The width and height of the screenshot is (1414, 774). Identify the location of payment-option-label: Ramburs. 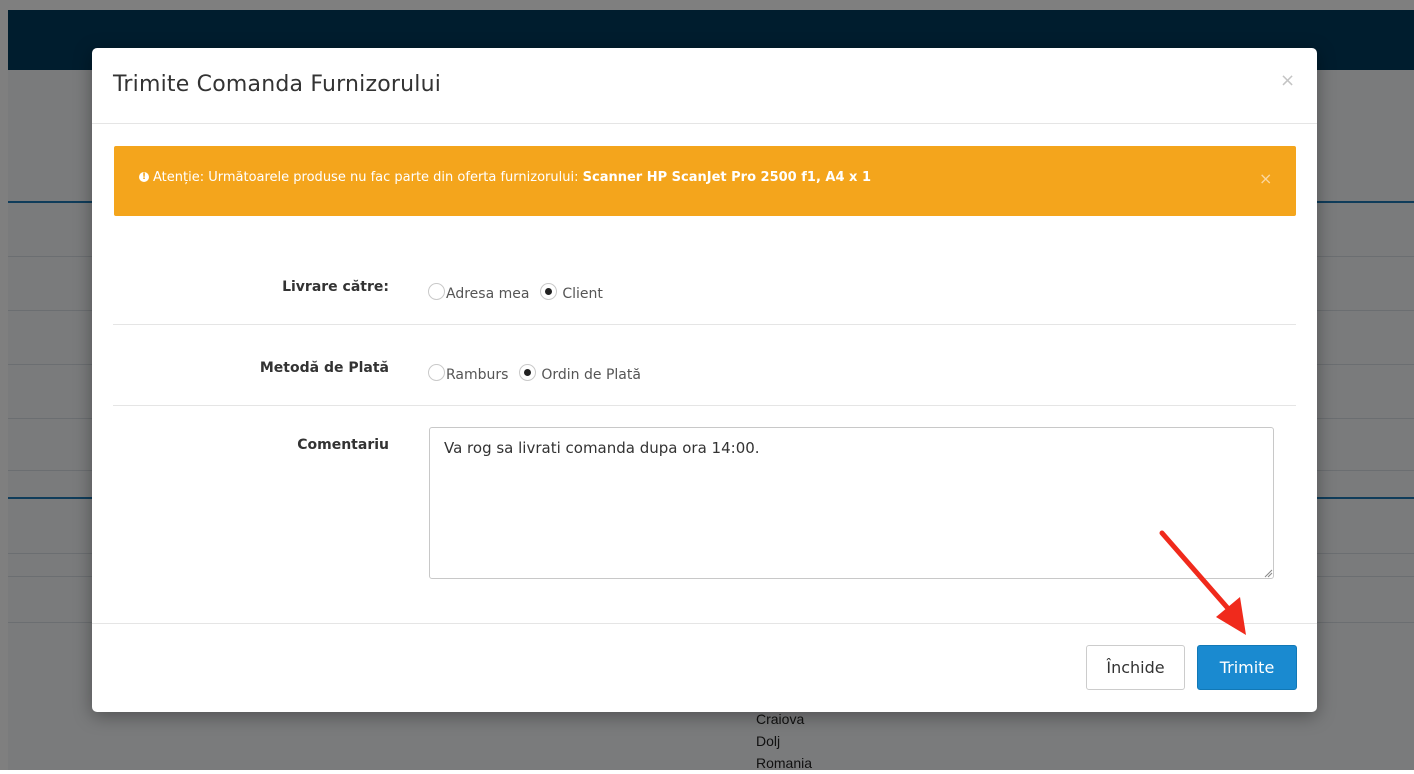
(477, 375).